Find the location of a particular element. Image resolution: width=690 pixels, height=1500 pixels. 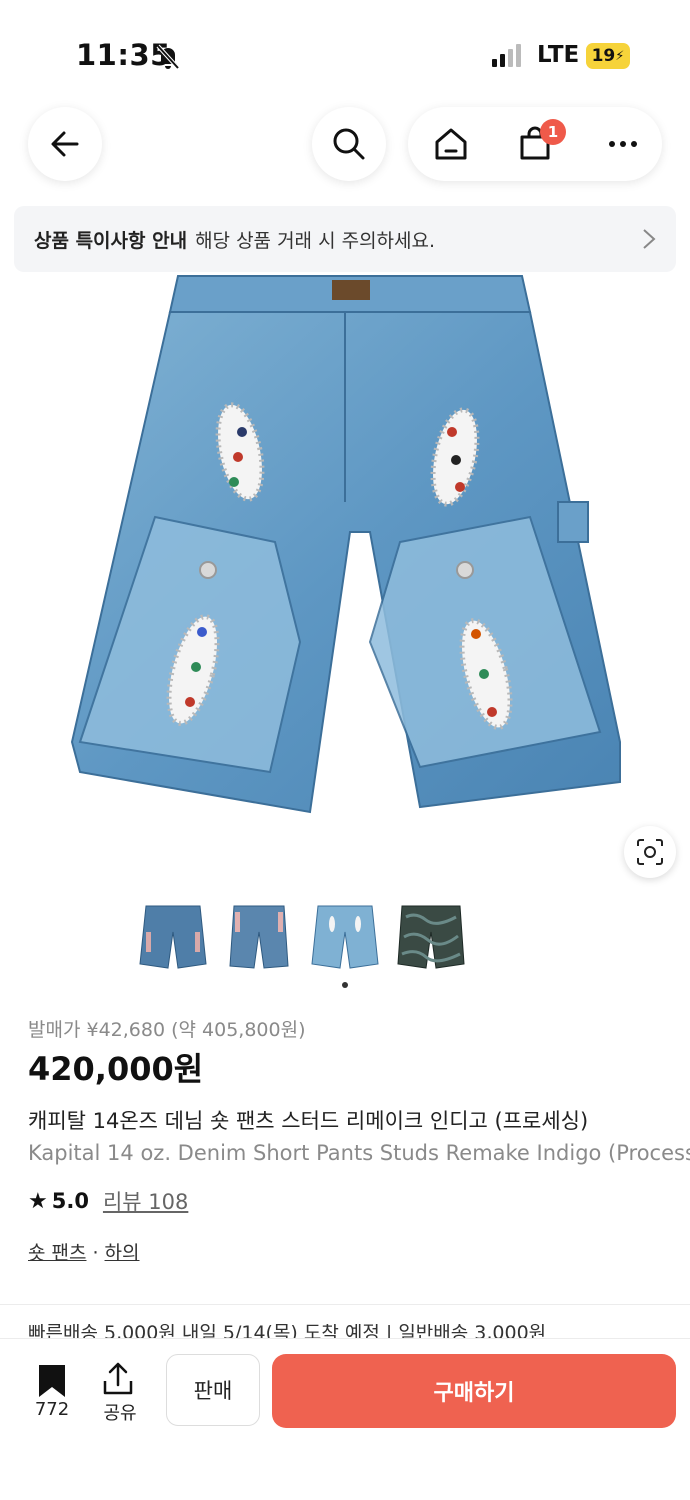

search-button is located at coordinates (349, 144).